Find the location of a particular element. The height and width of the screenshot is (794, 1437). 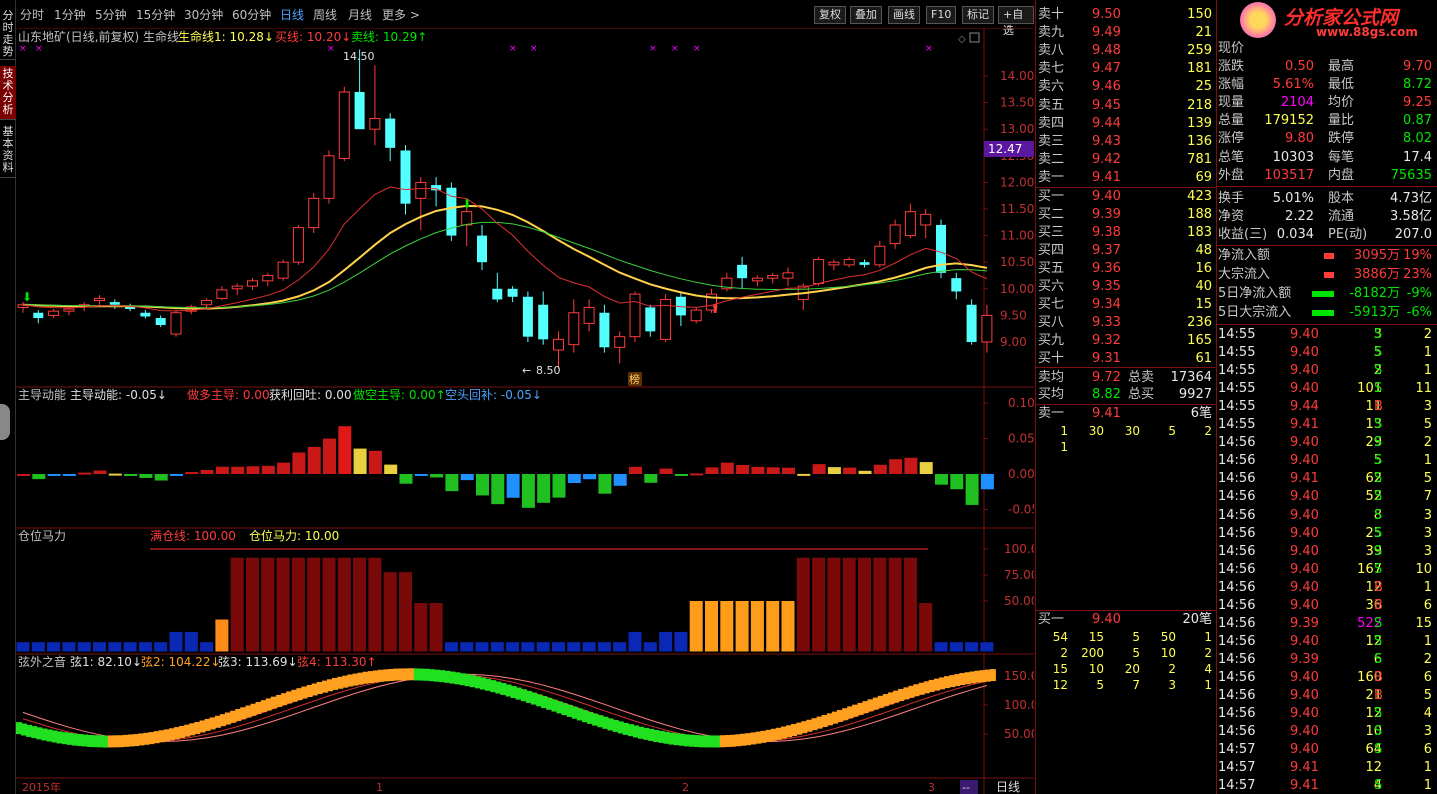

tick-row: 14:56 9.40 25 S 3 is located at coordinates (1327, 534).